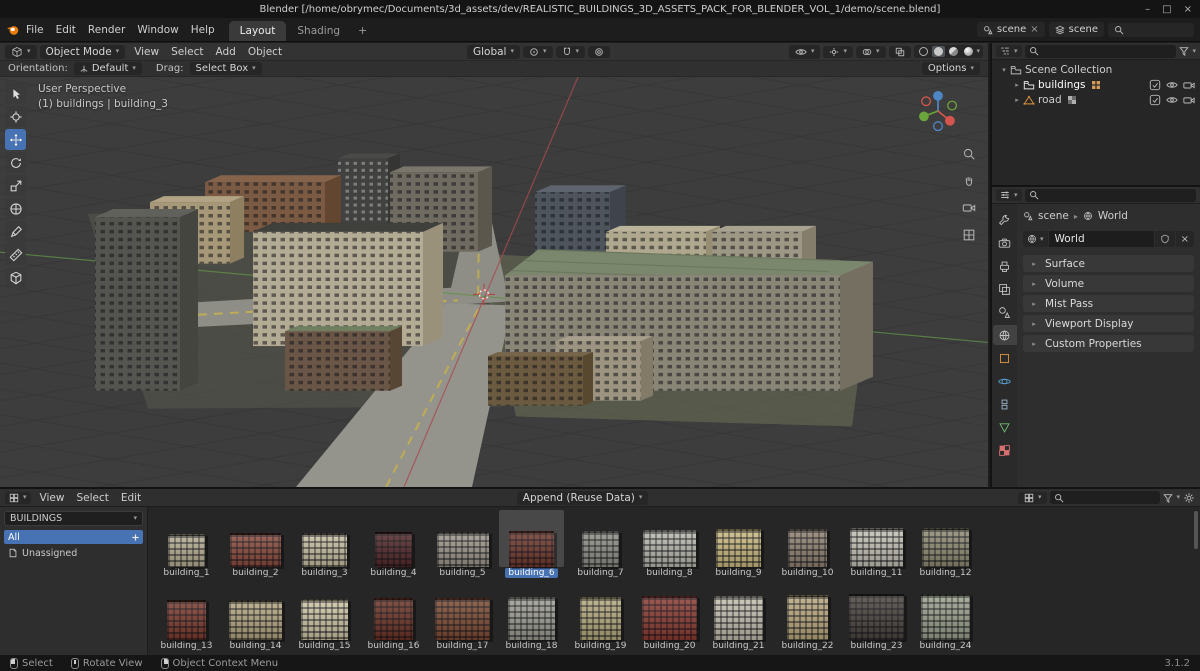  Describe the element at coordinates (669, 546) in the screenshot. I see `asset-building_8: building_8` at that location.